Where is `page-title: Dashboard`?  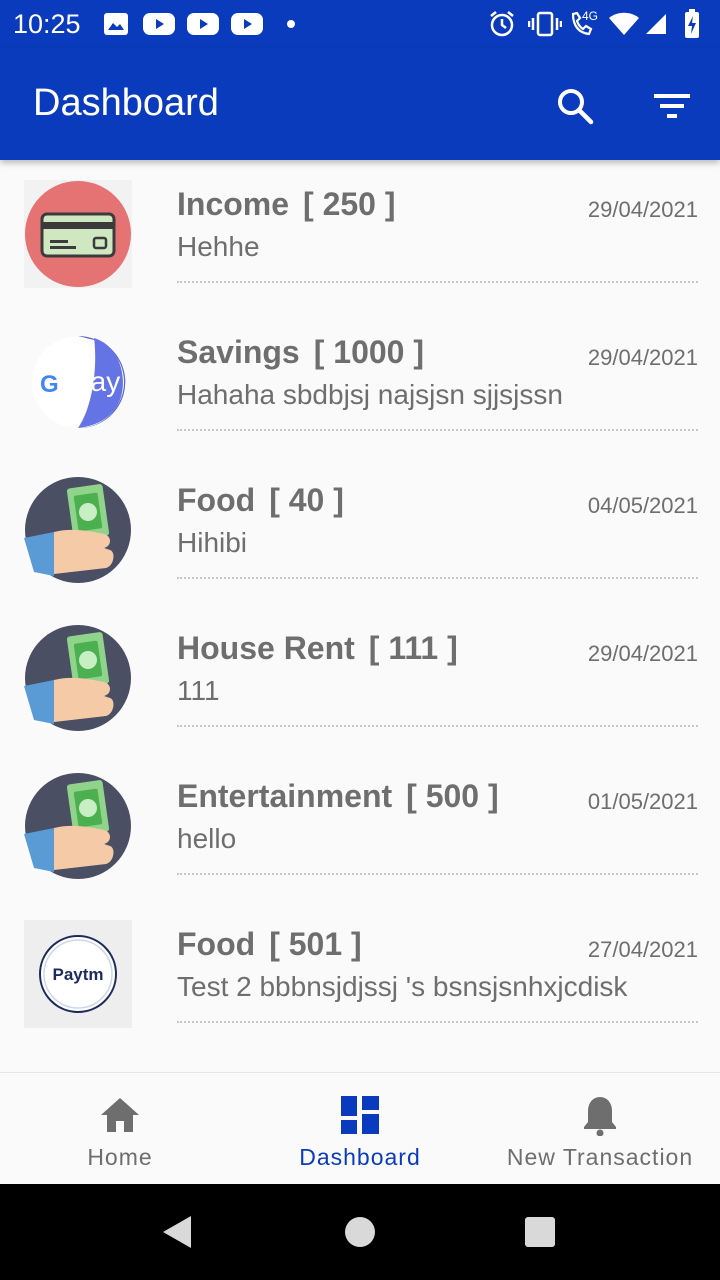 page-title: Dashboard is located at coordinates (126, 103).